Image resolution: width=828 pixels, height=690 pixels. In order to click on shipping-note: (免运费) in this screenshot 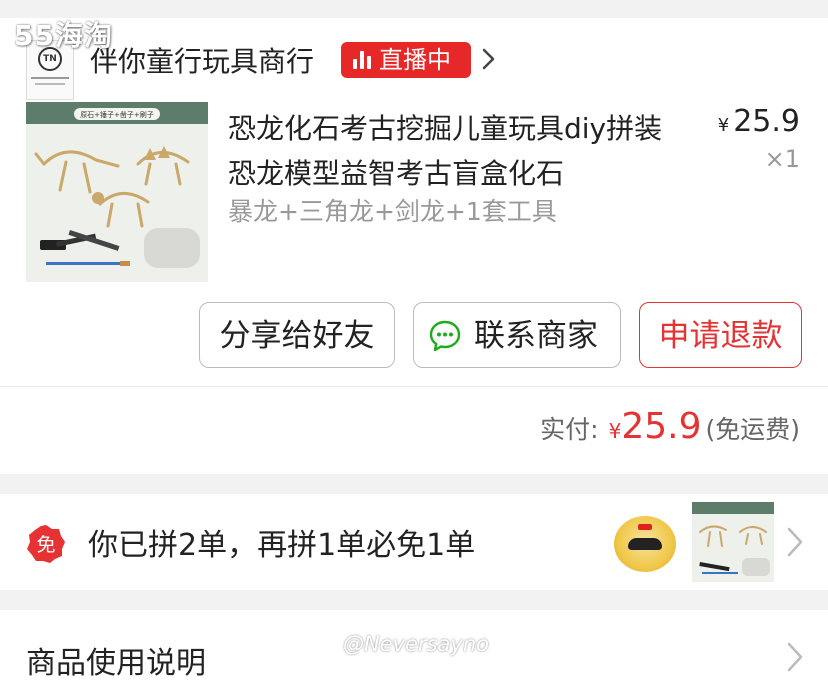, I will do `click(752, 429)`.